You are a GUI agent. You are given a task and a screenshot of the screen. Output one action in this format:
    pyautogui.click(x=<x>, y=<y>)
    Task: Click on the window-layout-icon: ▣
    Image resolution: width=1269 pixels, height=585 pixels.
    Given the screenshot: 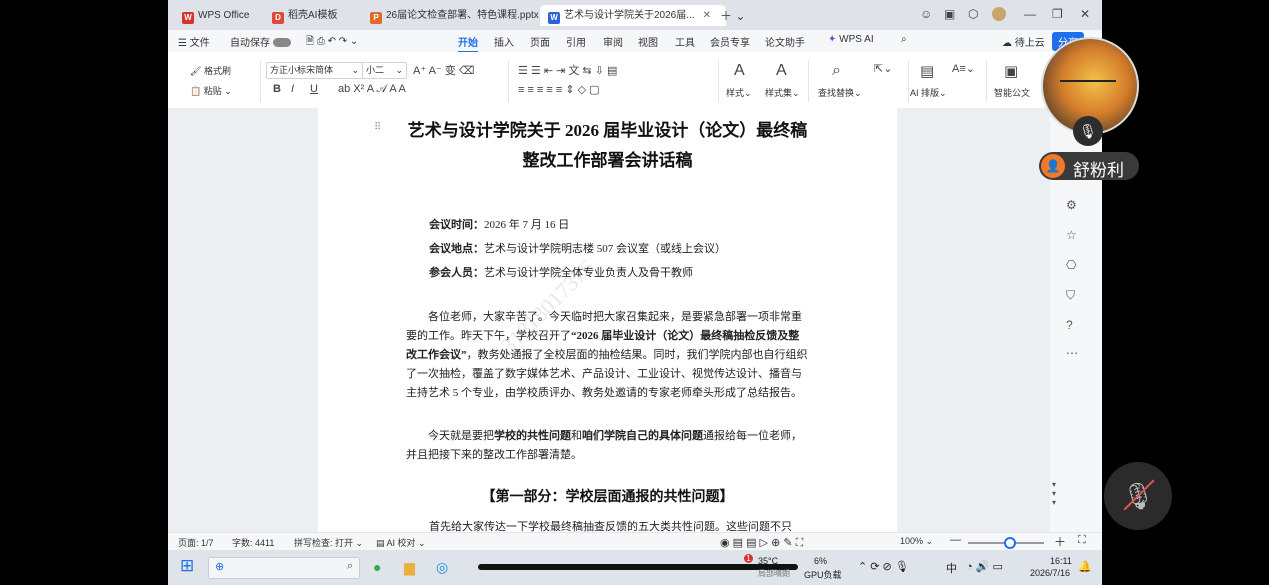 What is the action you would take?
    pyautogui.click(x=949, y=14)
    